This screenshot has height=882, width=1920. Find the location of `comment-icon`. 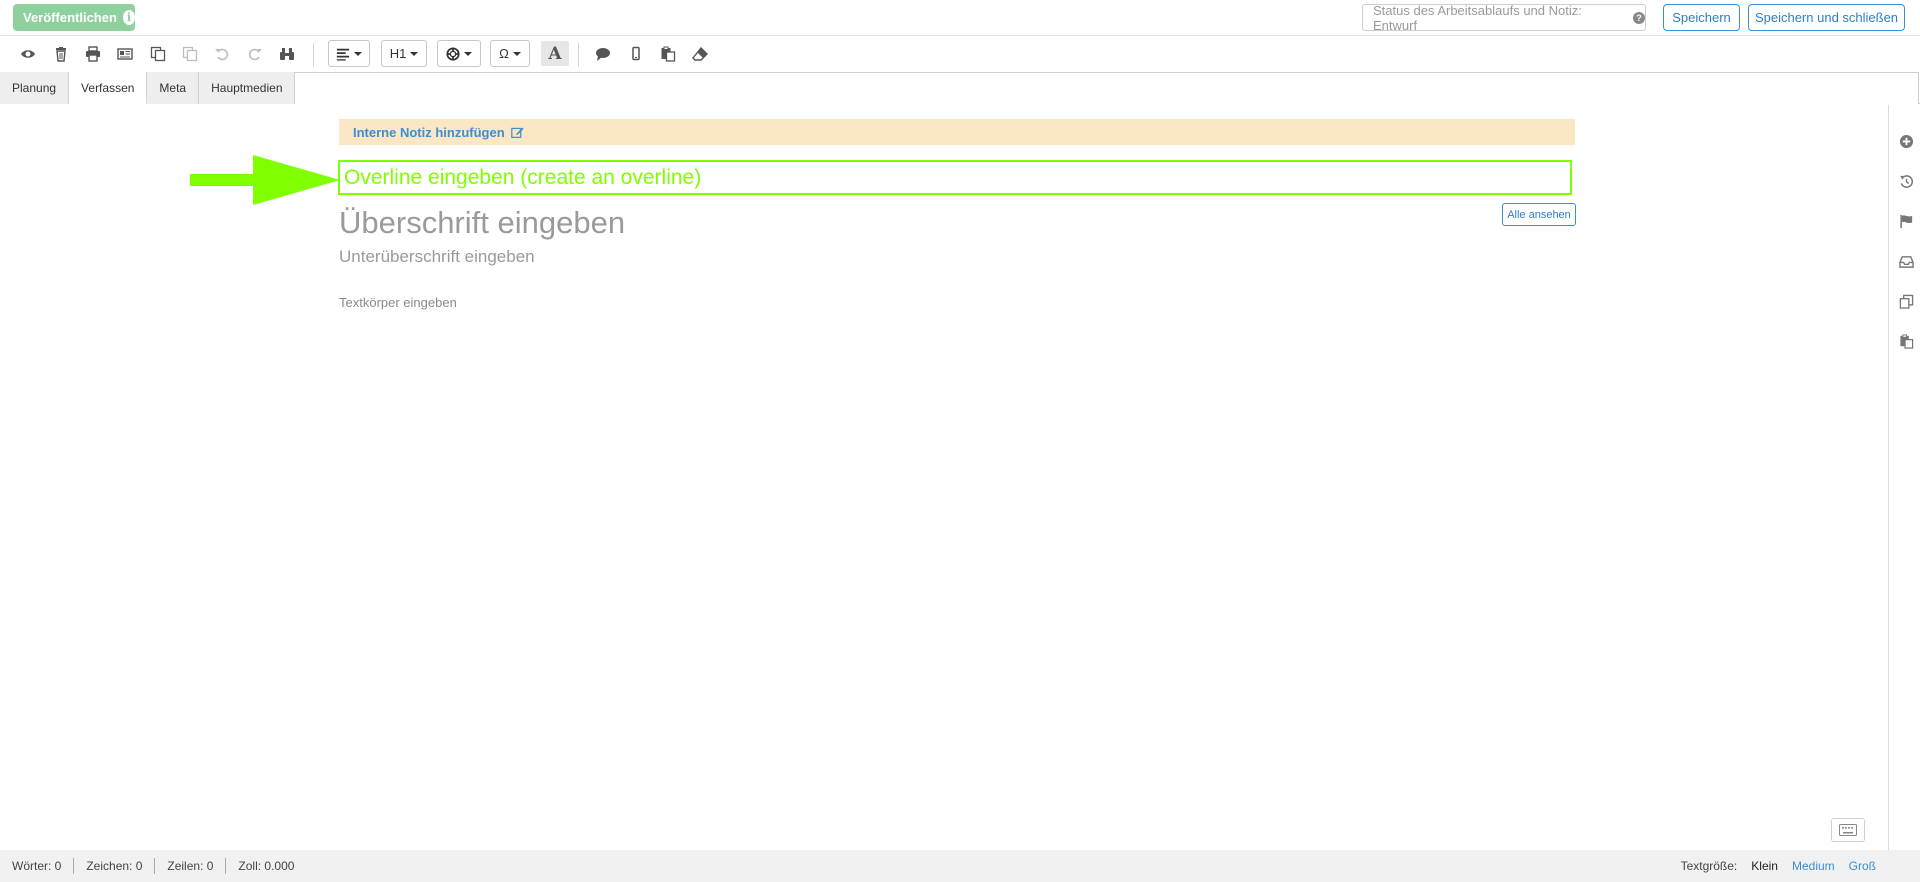

comment-icon is located at coordinates (603, 54).